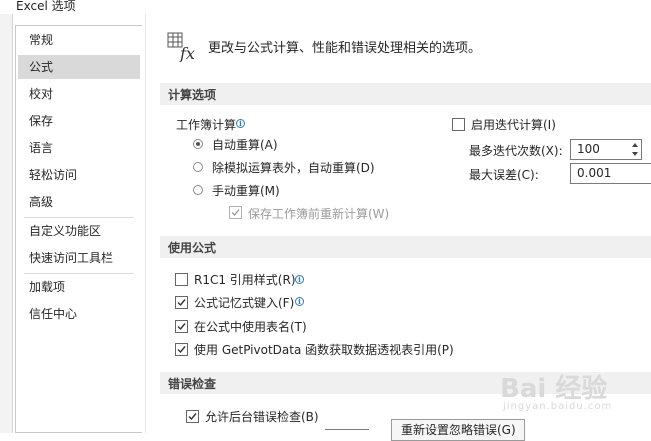 The height and width of the screenshot is (441, 651). What do you see at coordinates (78, 121) in the screenshot?
I see `sidebar-item-save: 保存` at bounding box center [78, 121].